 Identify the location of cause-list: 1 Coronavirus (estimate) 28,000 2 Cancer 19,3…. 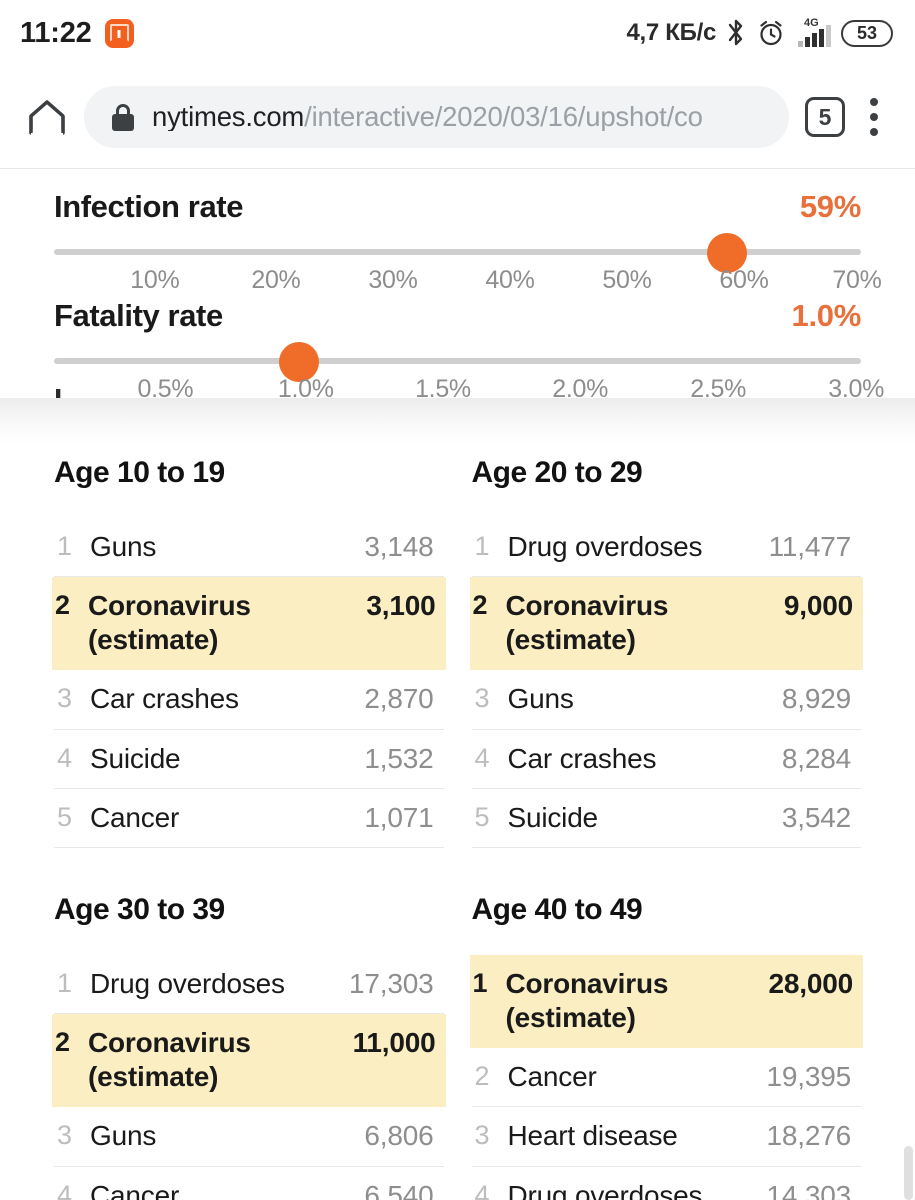
(666, 1077).